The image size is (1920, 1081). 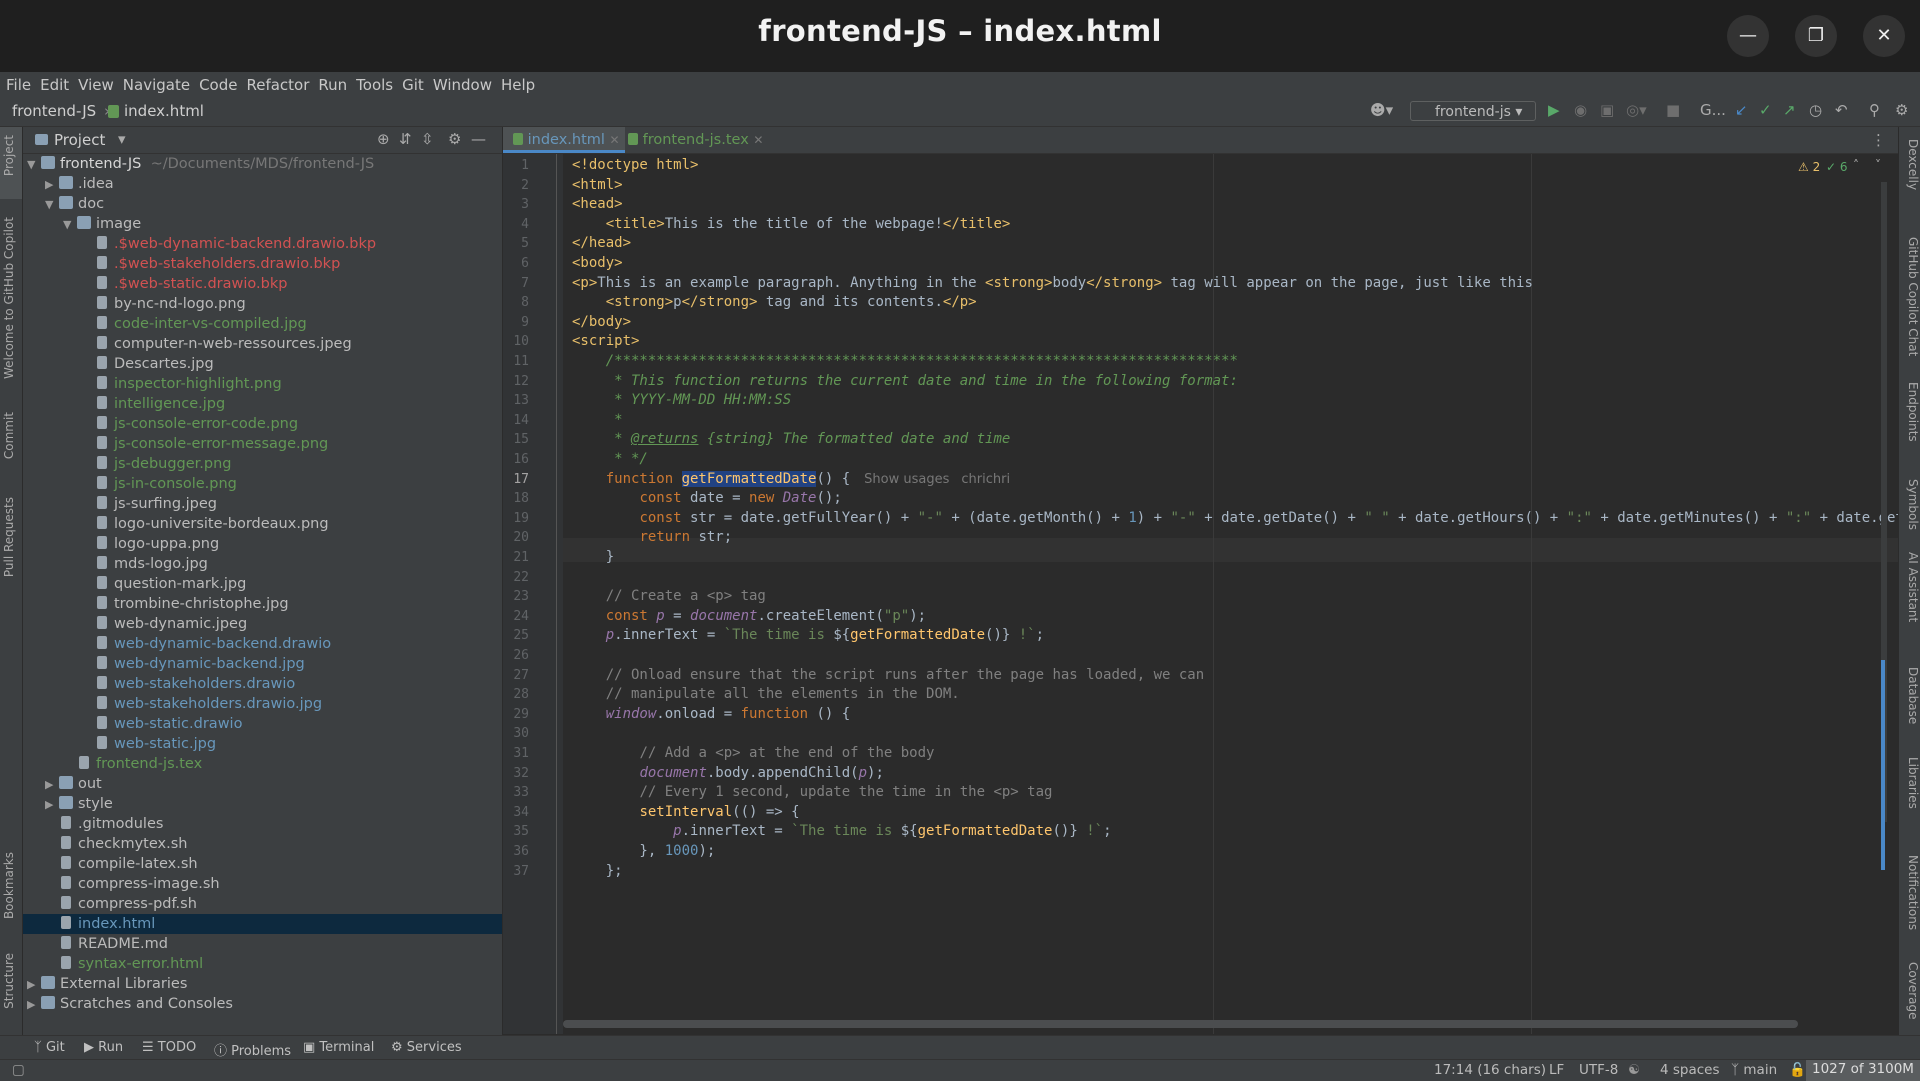 What do you see at coordinates (338, 1047) in the screenshot?
I see `tool-terminal: ▣ Terminal` at bounding box center [338, 1047].